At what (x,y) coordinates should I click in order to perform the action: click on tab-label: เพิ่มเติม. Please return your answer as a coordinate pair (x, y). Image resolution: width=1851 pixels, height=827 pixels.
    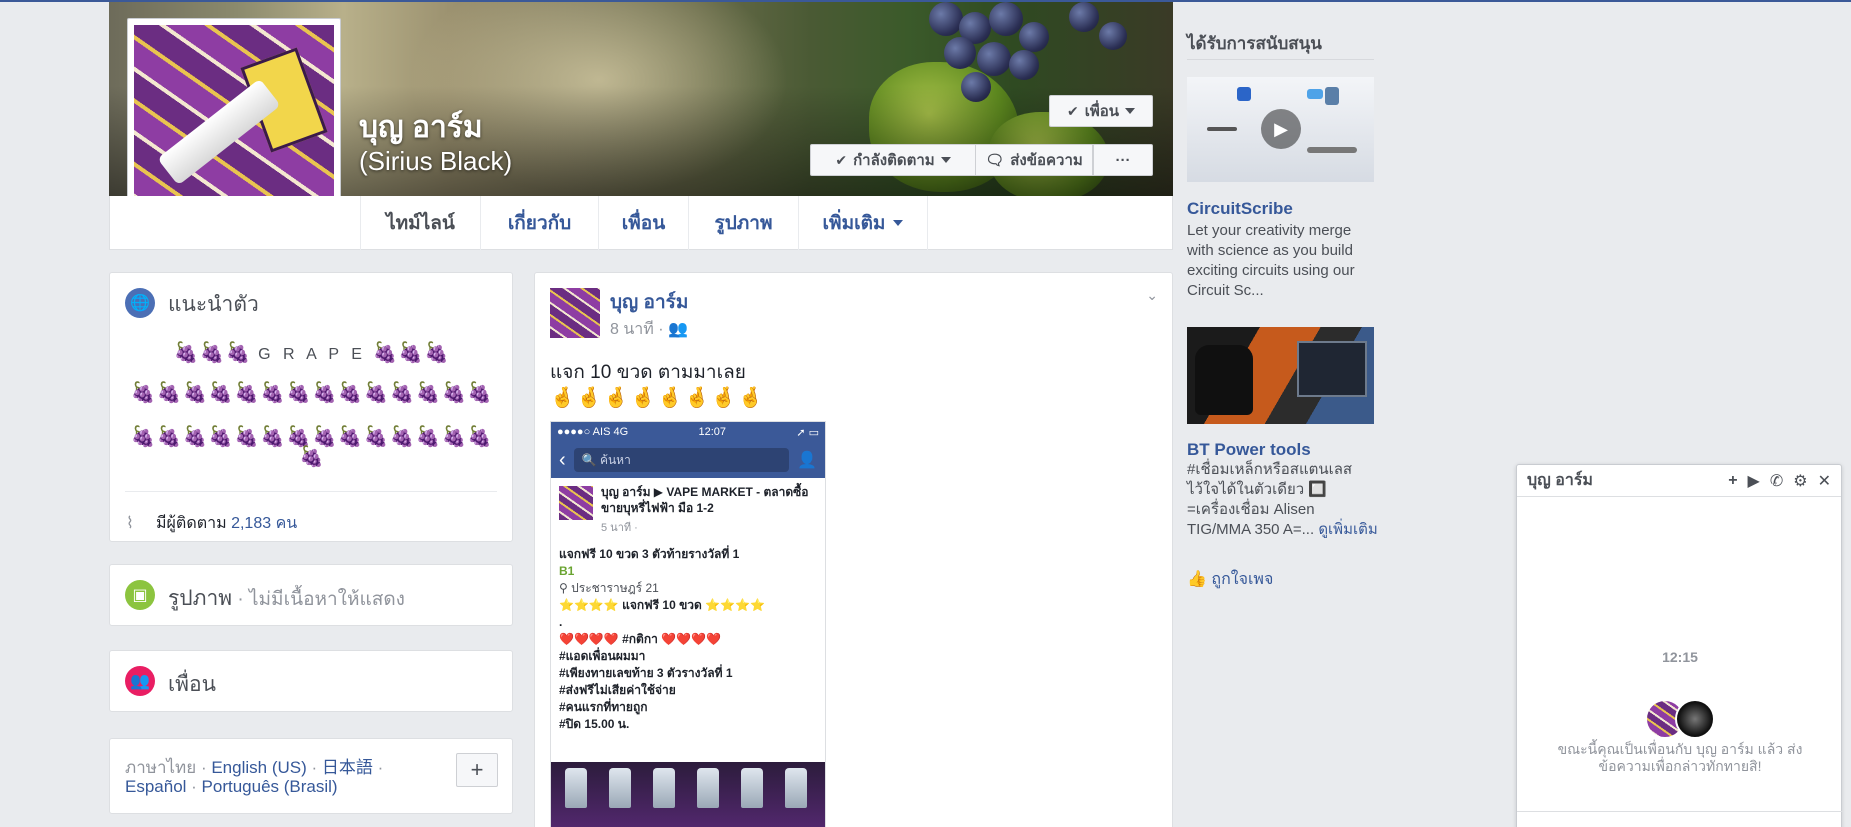
    Looking at the image, I should click on (854, 223).